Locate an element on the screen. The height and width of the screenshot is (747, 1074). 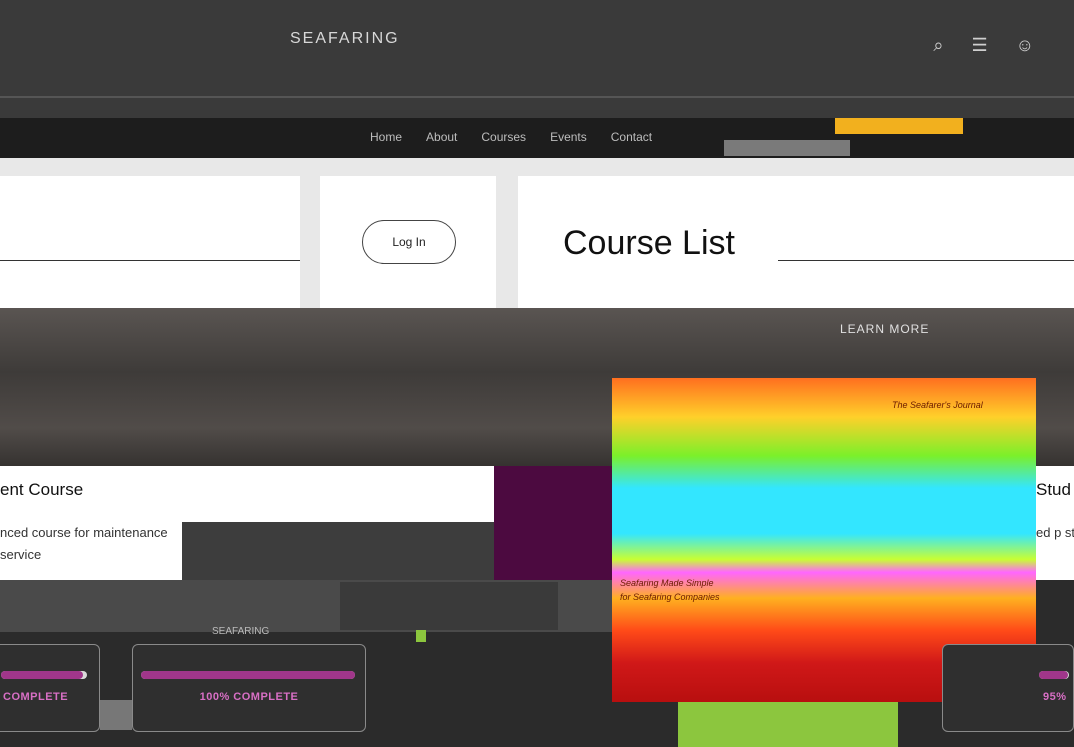
progress-card-center: 100% COMPLETE is located at coordinates (249, 688).